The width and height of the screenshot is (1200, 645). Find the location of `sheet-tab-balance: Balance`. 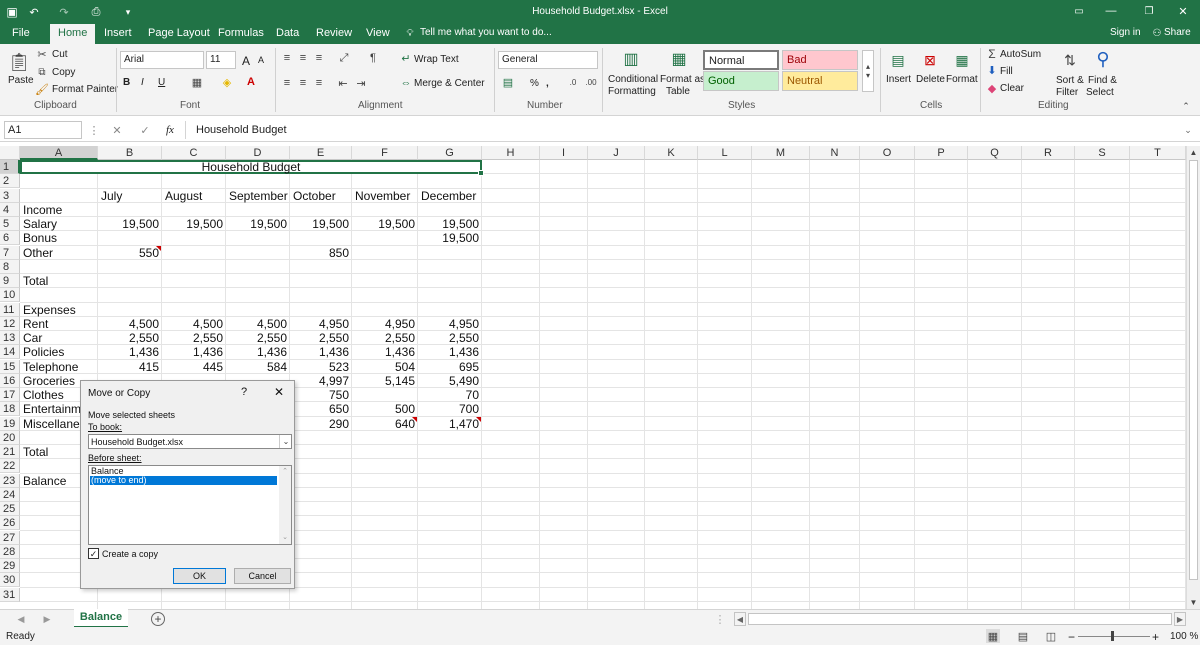

sheet-tab-balance: Balance is located at coordinates (101, 618).